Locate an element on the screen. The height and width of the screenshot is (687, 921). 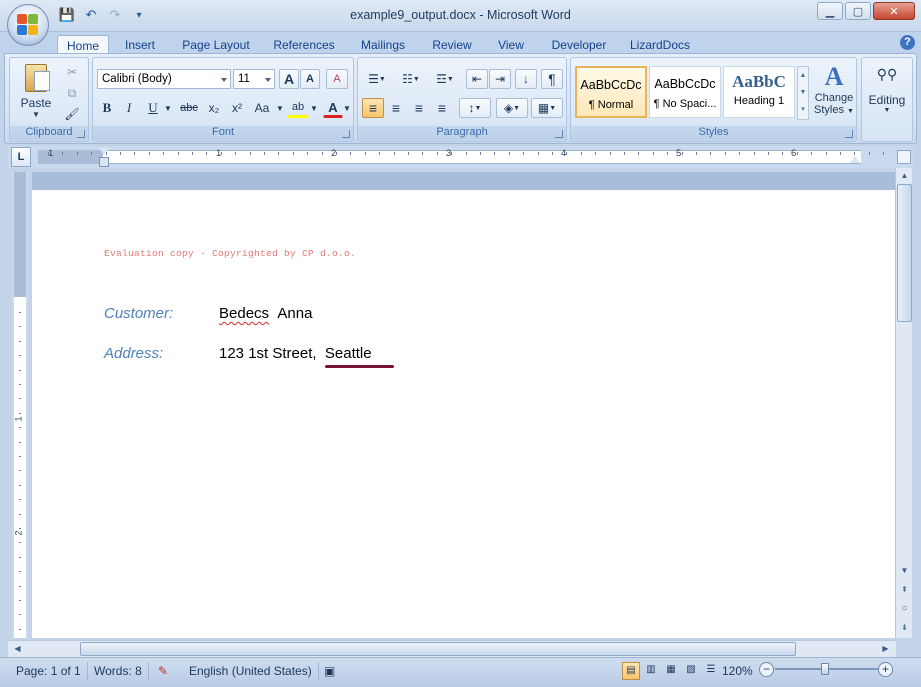
subscript-button: x₂ is located at coordinates (214, 108).